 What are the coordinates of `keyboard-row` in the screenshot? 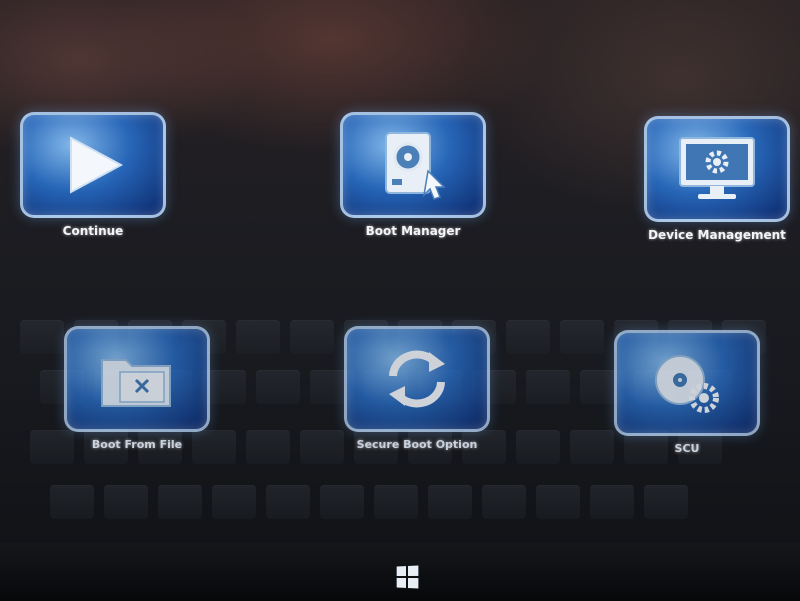 It's located at (369, 502).